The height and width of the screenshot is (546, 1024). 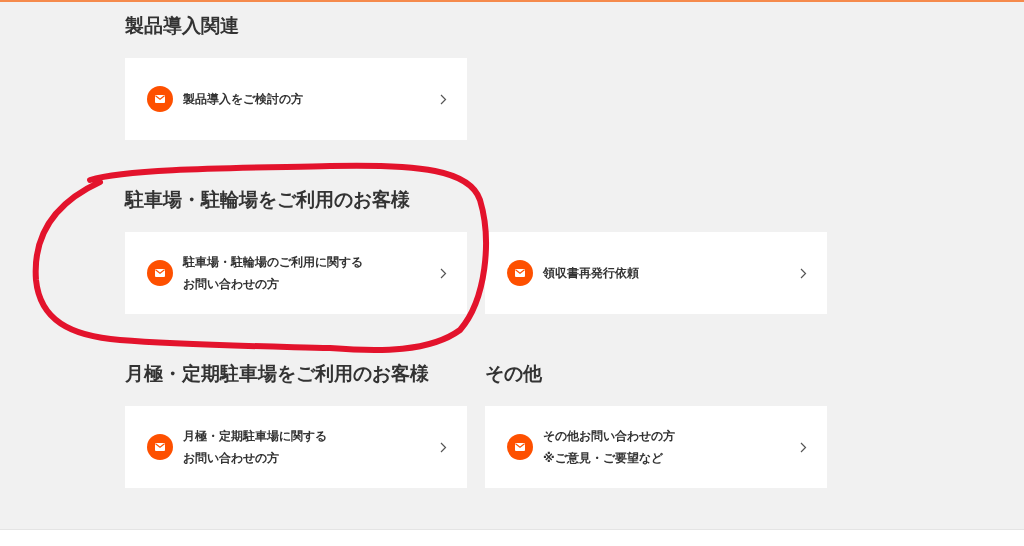 I want to click on card-label: 製品導入をご検討の方, so click(x=243, y=99).